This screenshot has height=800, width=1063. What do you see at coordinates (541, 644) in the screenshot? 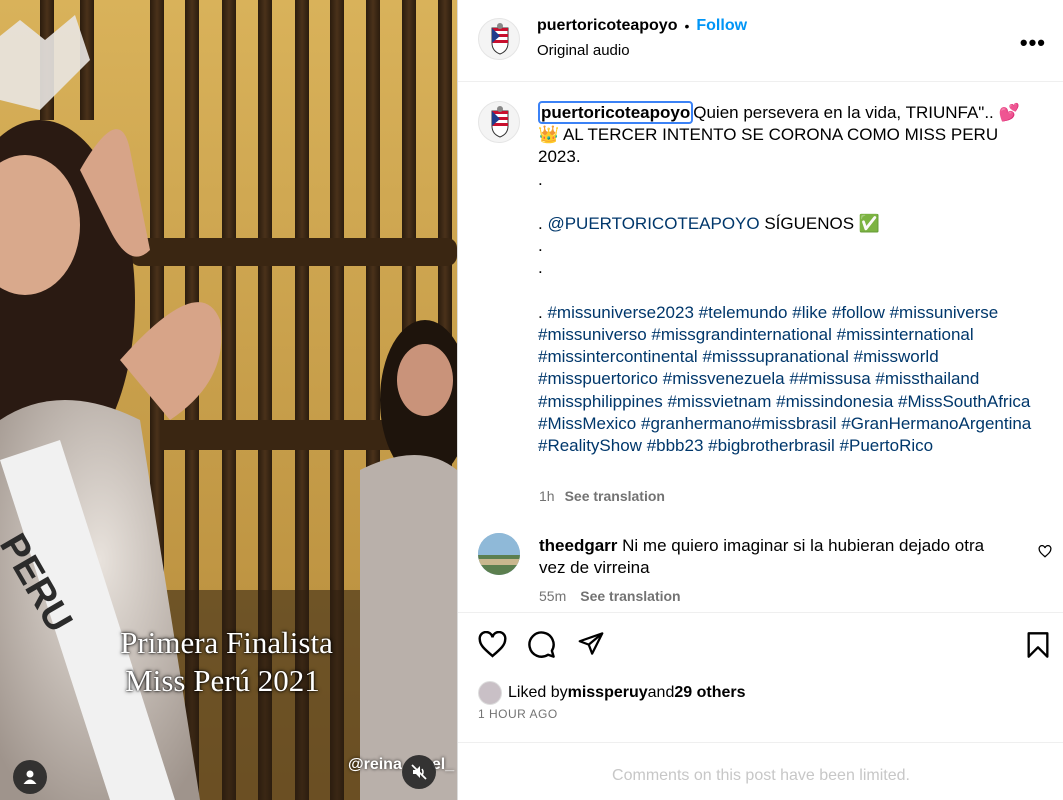
I see `comment-icon` at bounding box center [541, 644].